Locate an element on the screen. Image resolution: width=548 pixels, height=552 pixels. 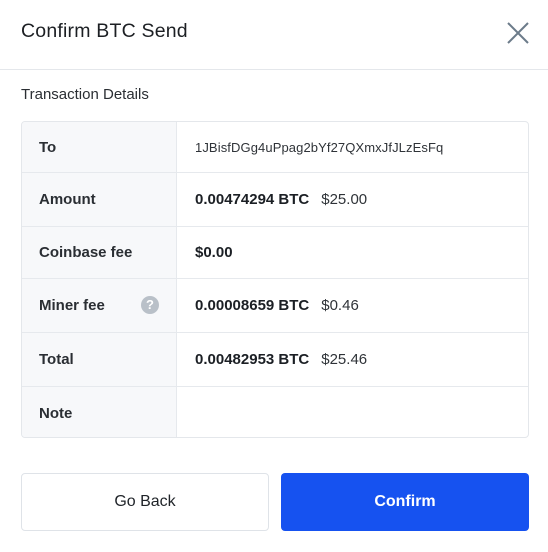
label-cell: Note is located at coordinates (99, 412).